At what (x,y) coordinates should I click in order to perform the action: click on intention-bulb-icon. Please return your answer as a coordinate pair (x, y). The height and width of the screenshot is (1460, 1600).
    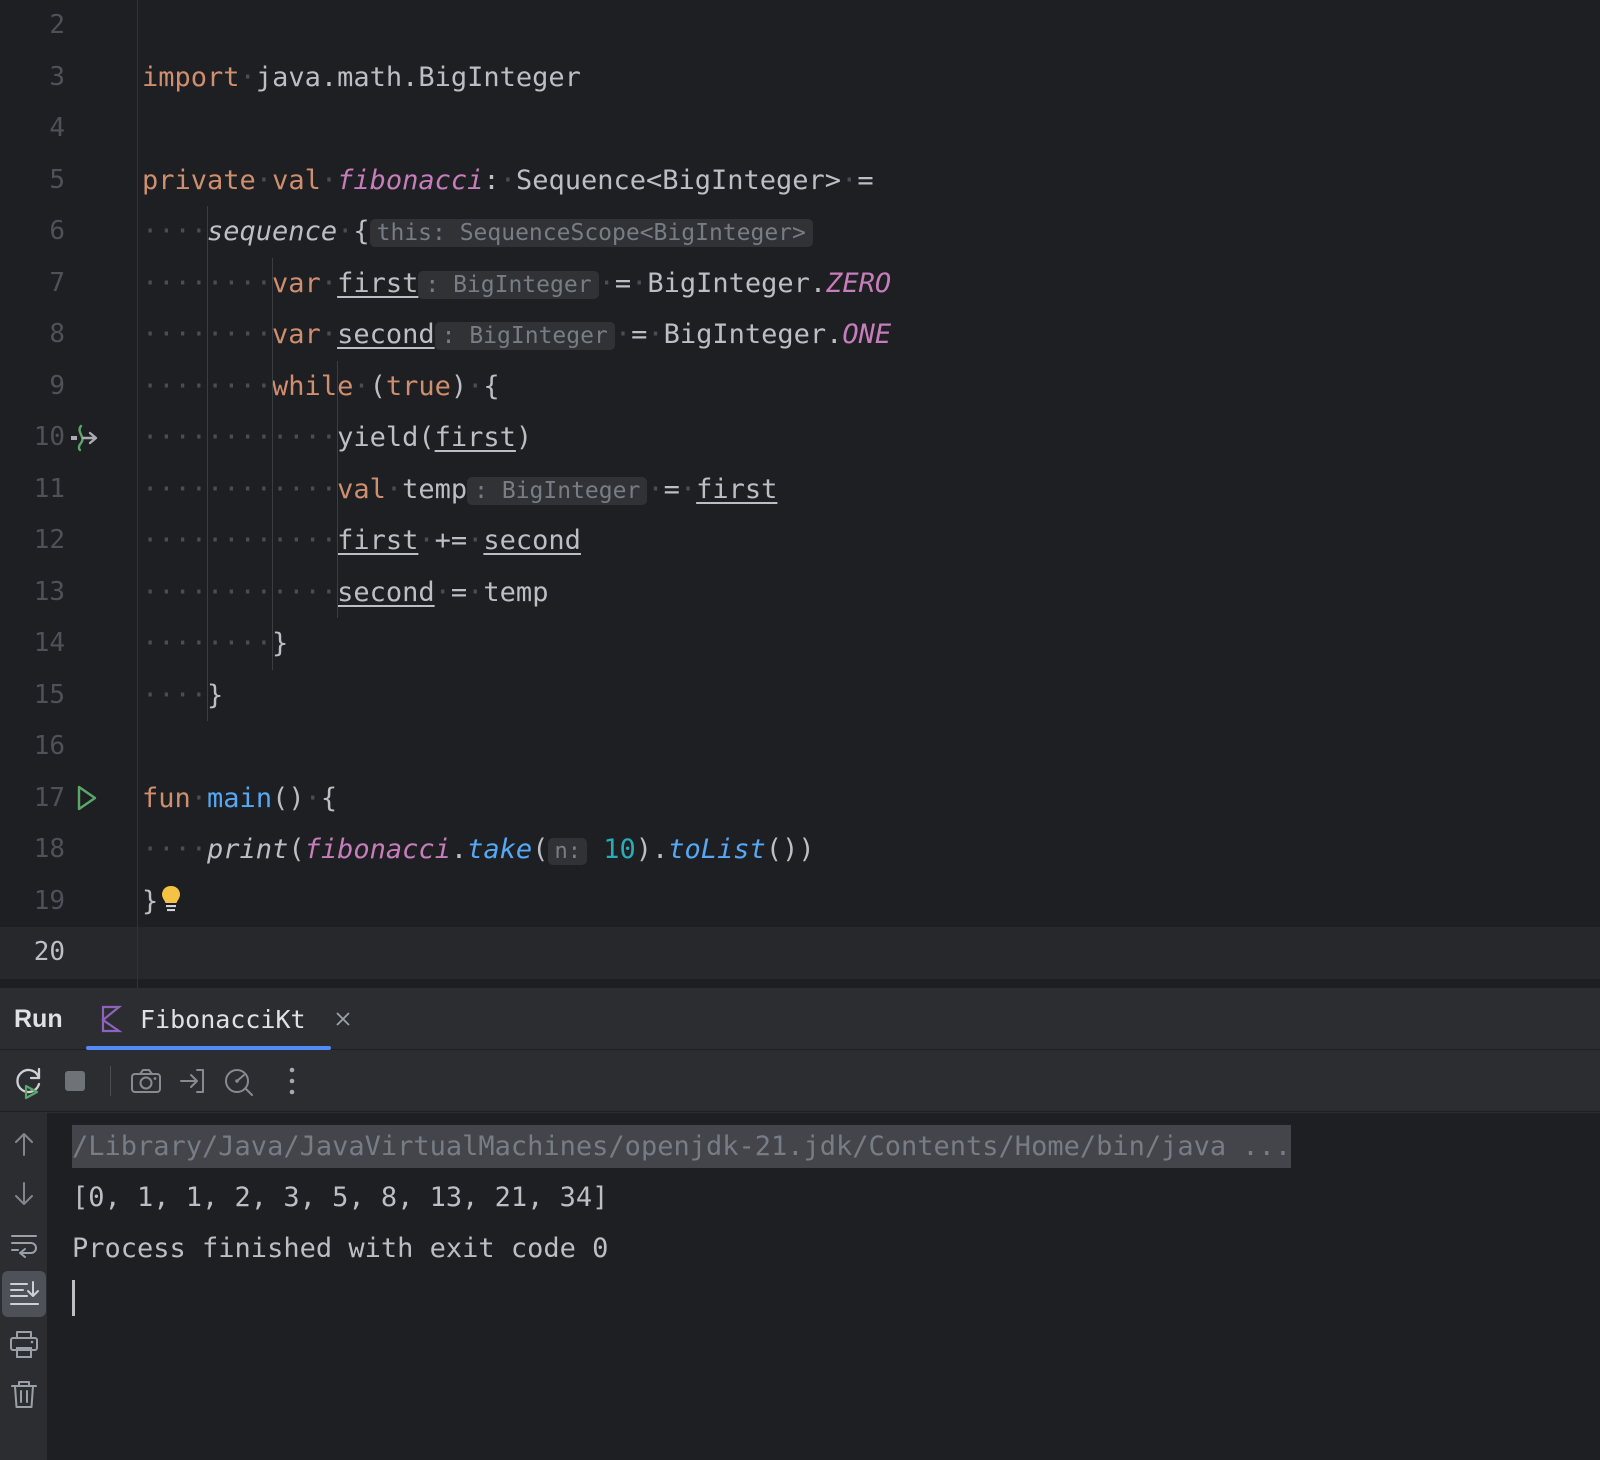
    Looking at the image, I should click on (171, 899).